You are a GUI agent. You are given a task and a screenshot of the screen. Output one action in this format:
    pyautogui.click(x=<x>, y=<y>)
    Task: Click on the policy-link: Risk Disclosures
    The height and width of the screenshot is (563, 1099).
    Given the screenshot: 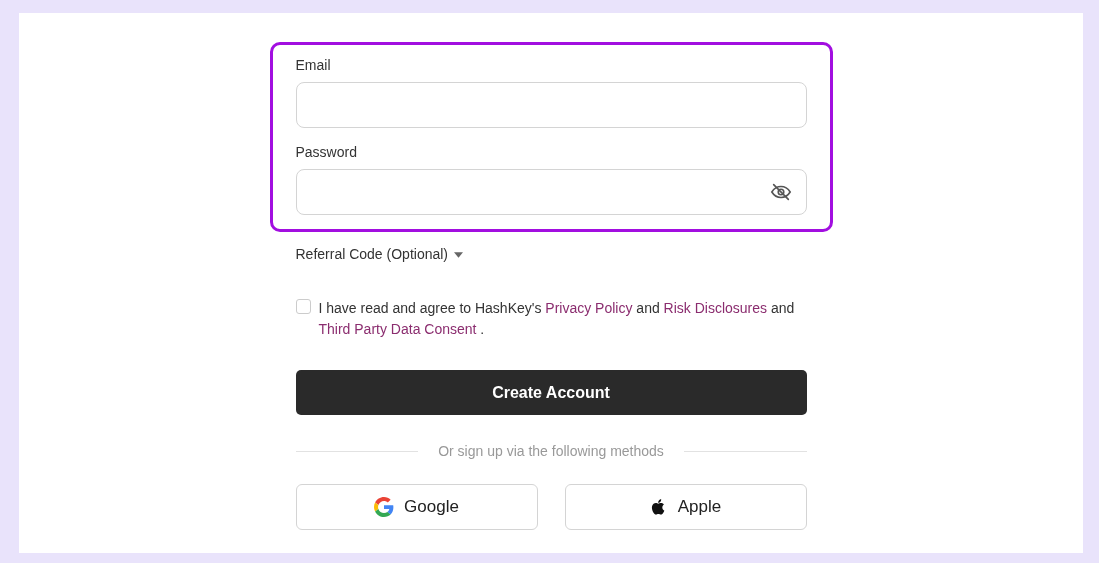 What is the action you would take?
    pyautogui.click(x=715, y=308)
    